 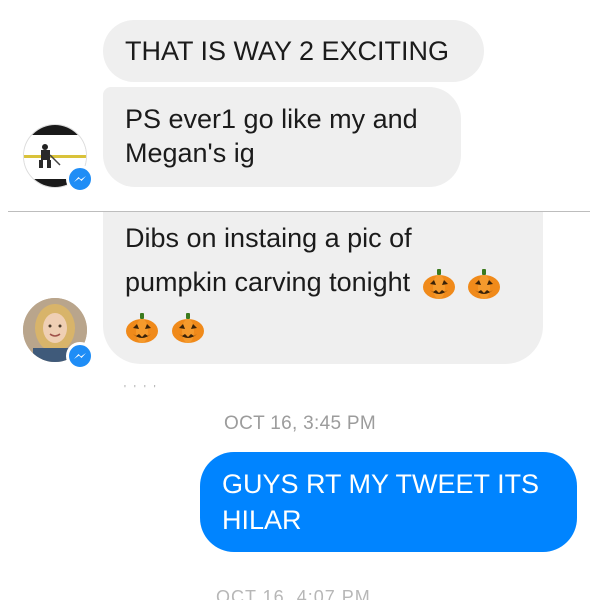 What do you see at coordinates (381, 502) in the screenshot?
I see `message-text: GUYS RT MY TWEET ITS HILAR` at bounding box center [381, 502].